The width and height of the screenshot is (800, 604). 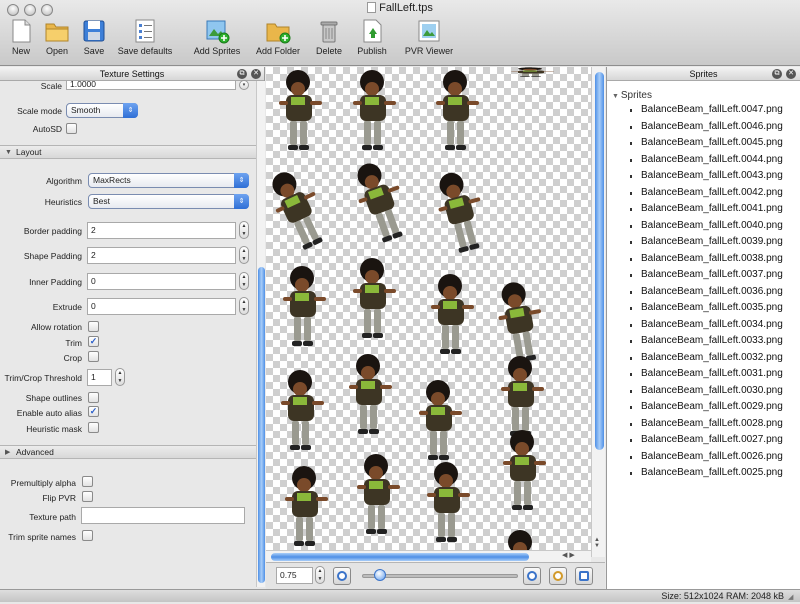 I want to click on scale-stepper: ▾, so click(x=244, y=85).